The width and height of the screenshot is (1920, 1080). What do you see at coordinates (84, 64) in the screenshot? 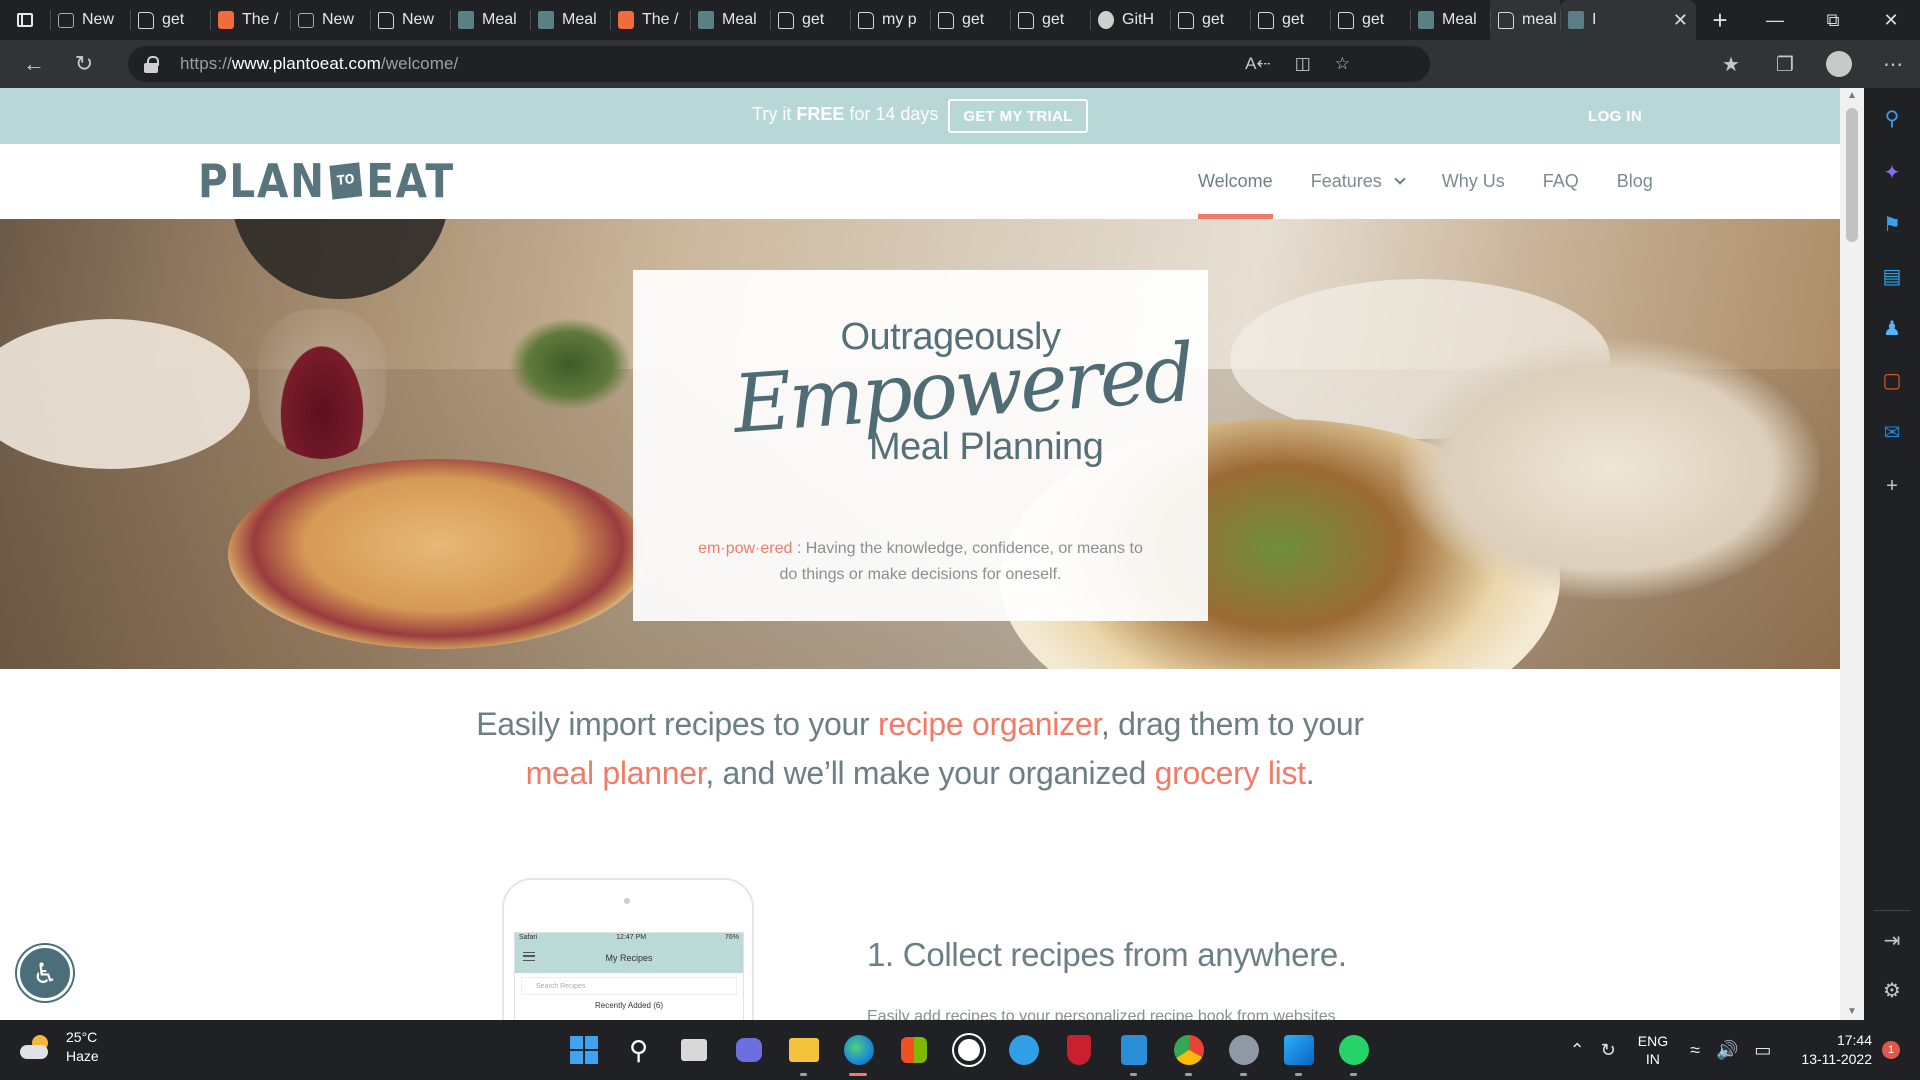
I see `refresh-button: ↻` at bounding box center [84, 64].